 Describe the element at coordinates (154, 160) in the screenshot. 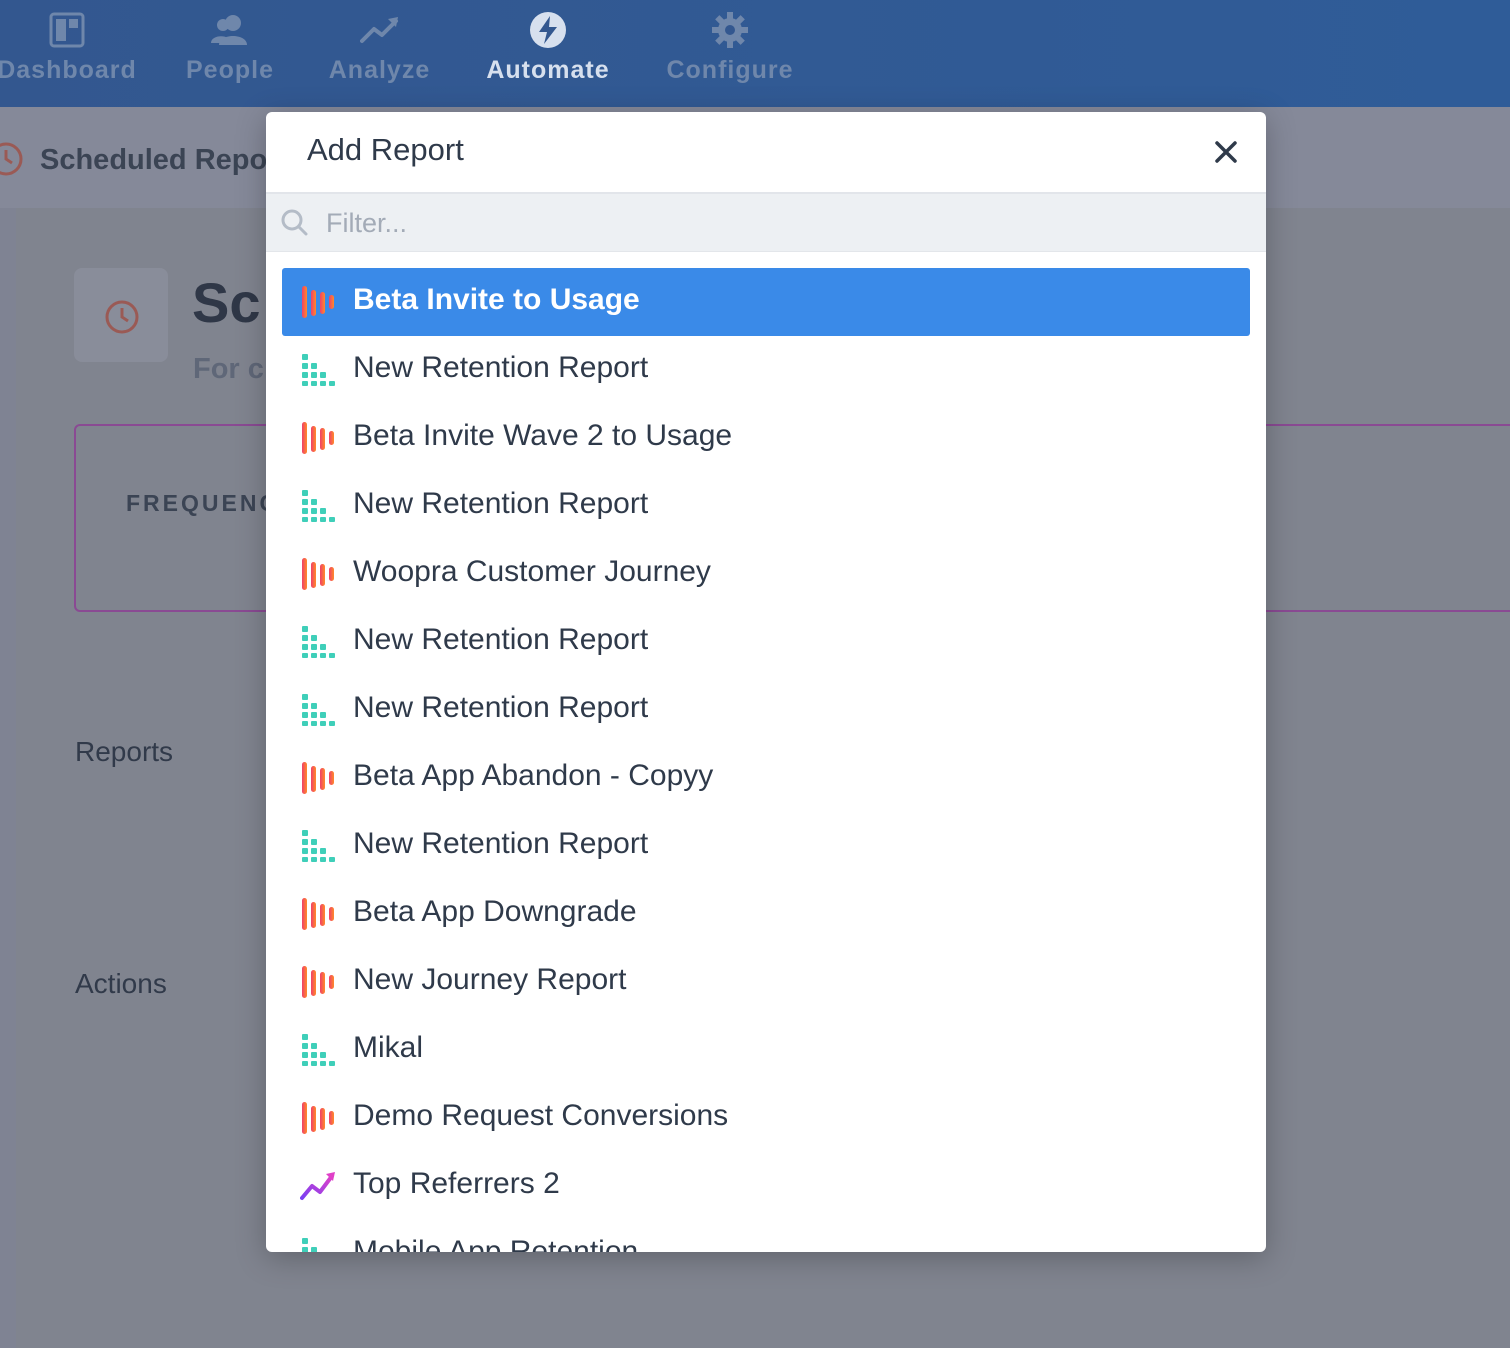

I see `page-header-title: Scheduled Repo` at that location.